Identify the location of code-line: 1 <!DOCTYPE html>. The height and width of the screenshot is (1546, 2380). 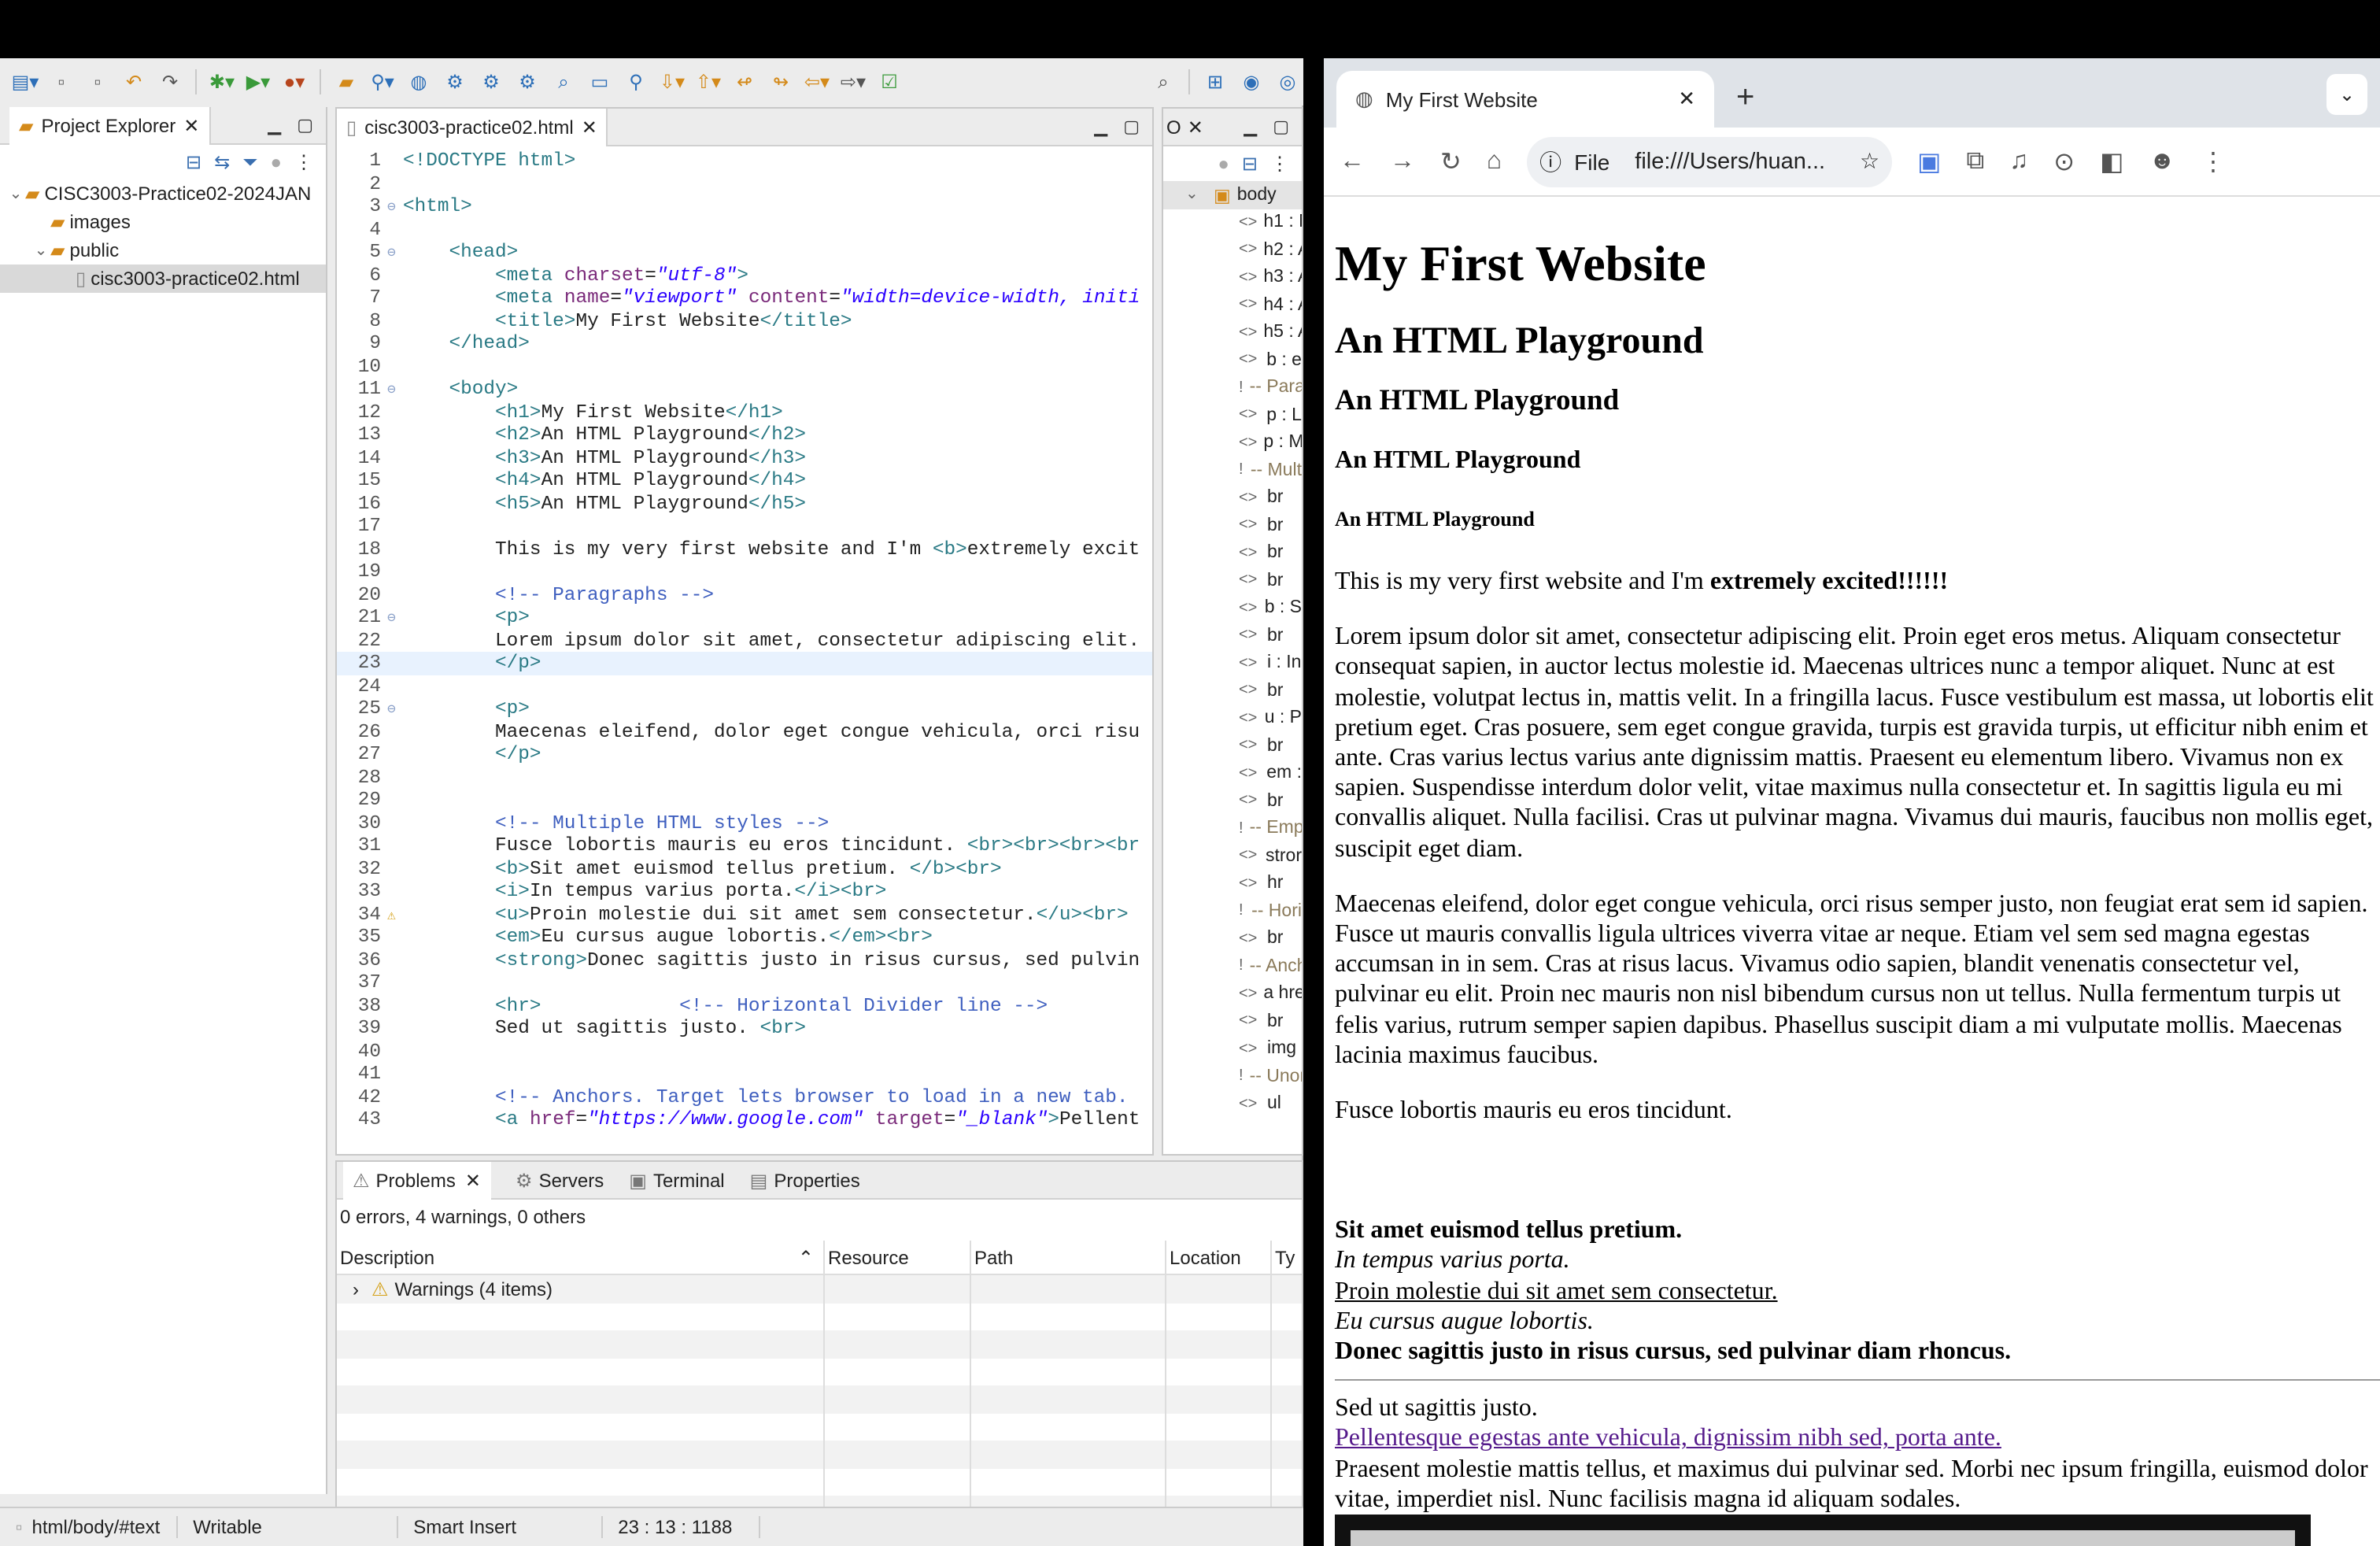
(744, 161).